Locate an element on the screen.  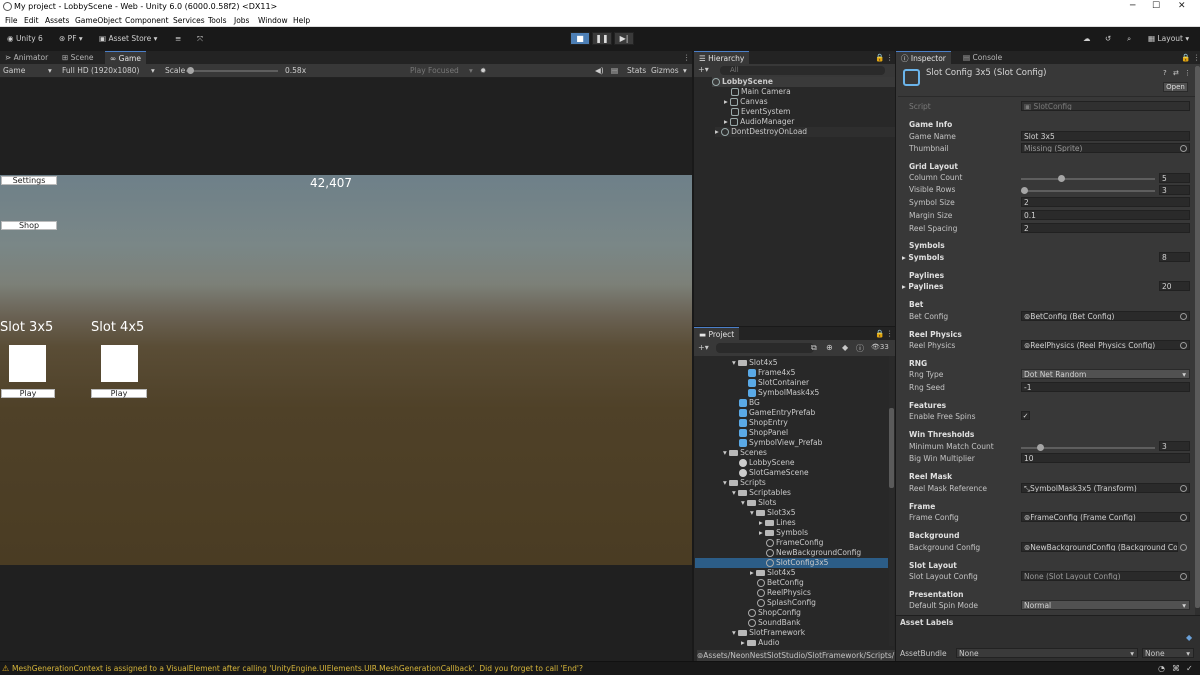
project-item-slot4x5-b: ▸ Slot4x5 is located at coordinates (773, 573).